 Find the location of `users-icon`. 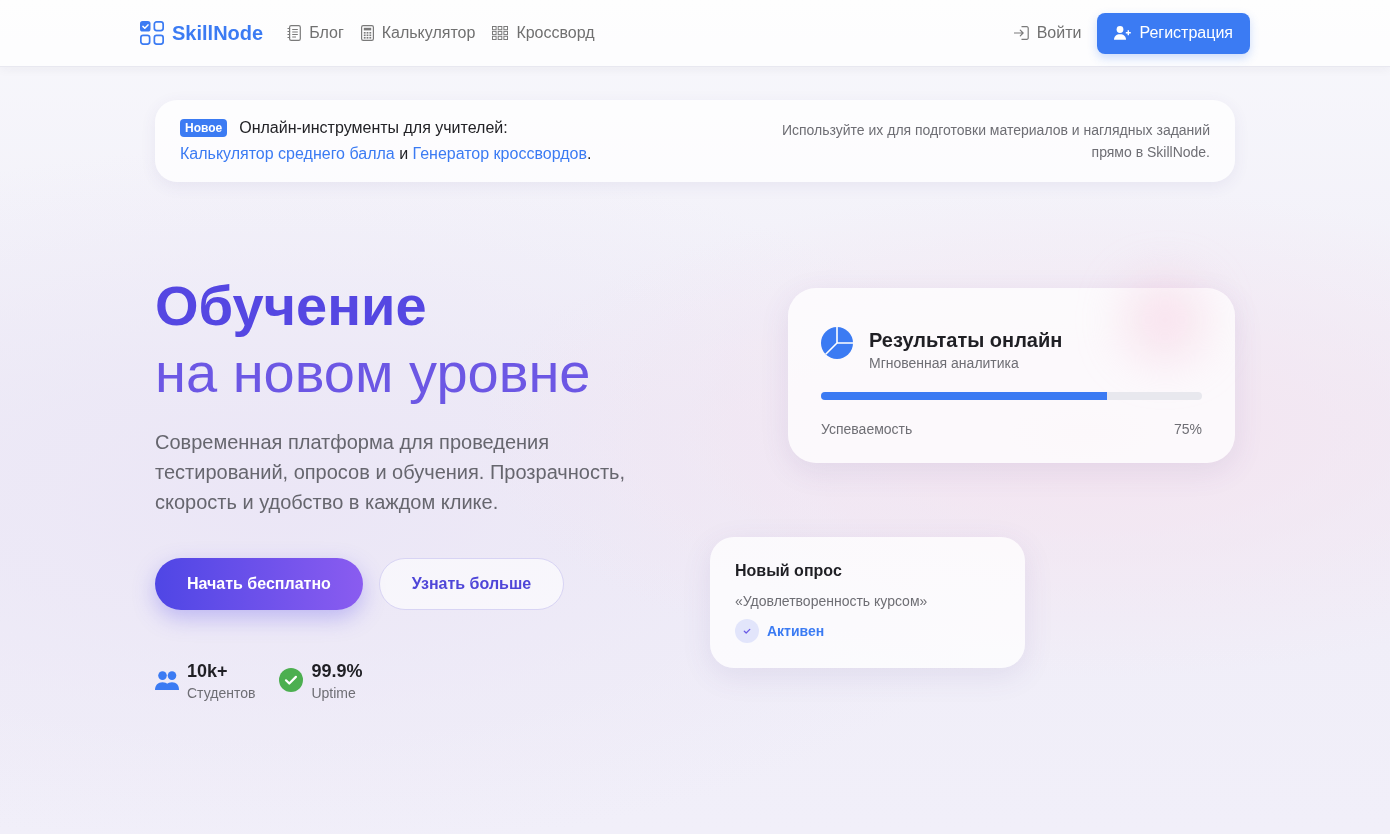

users-icon is located at coordinates (167, 680).